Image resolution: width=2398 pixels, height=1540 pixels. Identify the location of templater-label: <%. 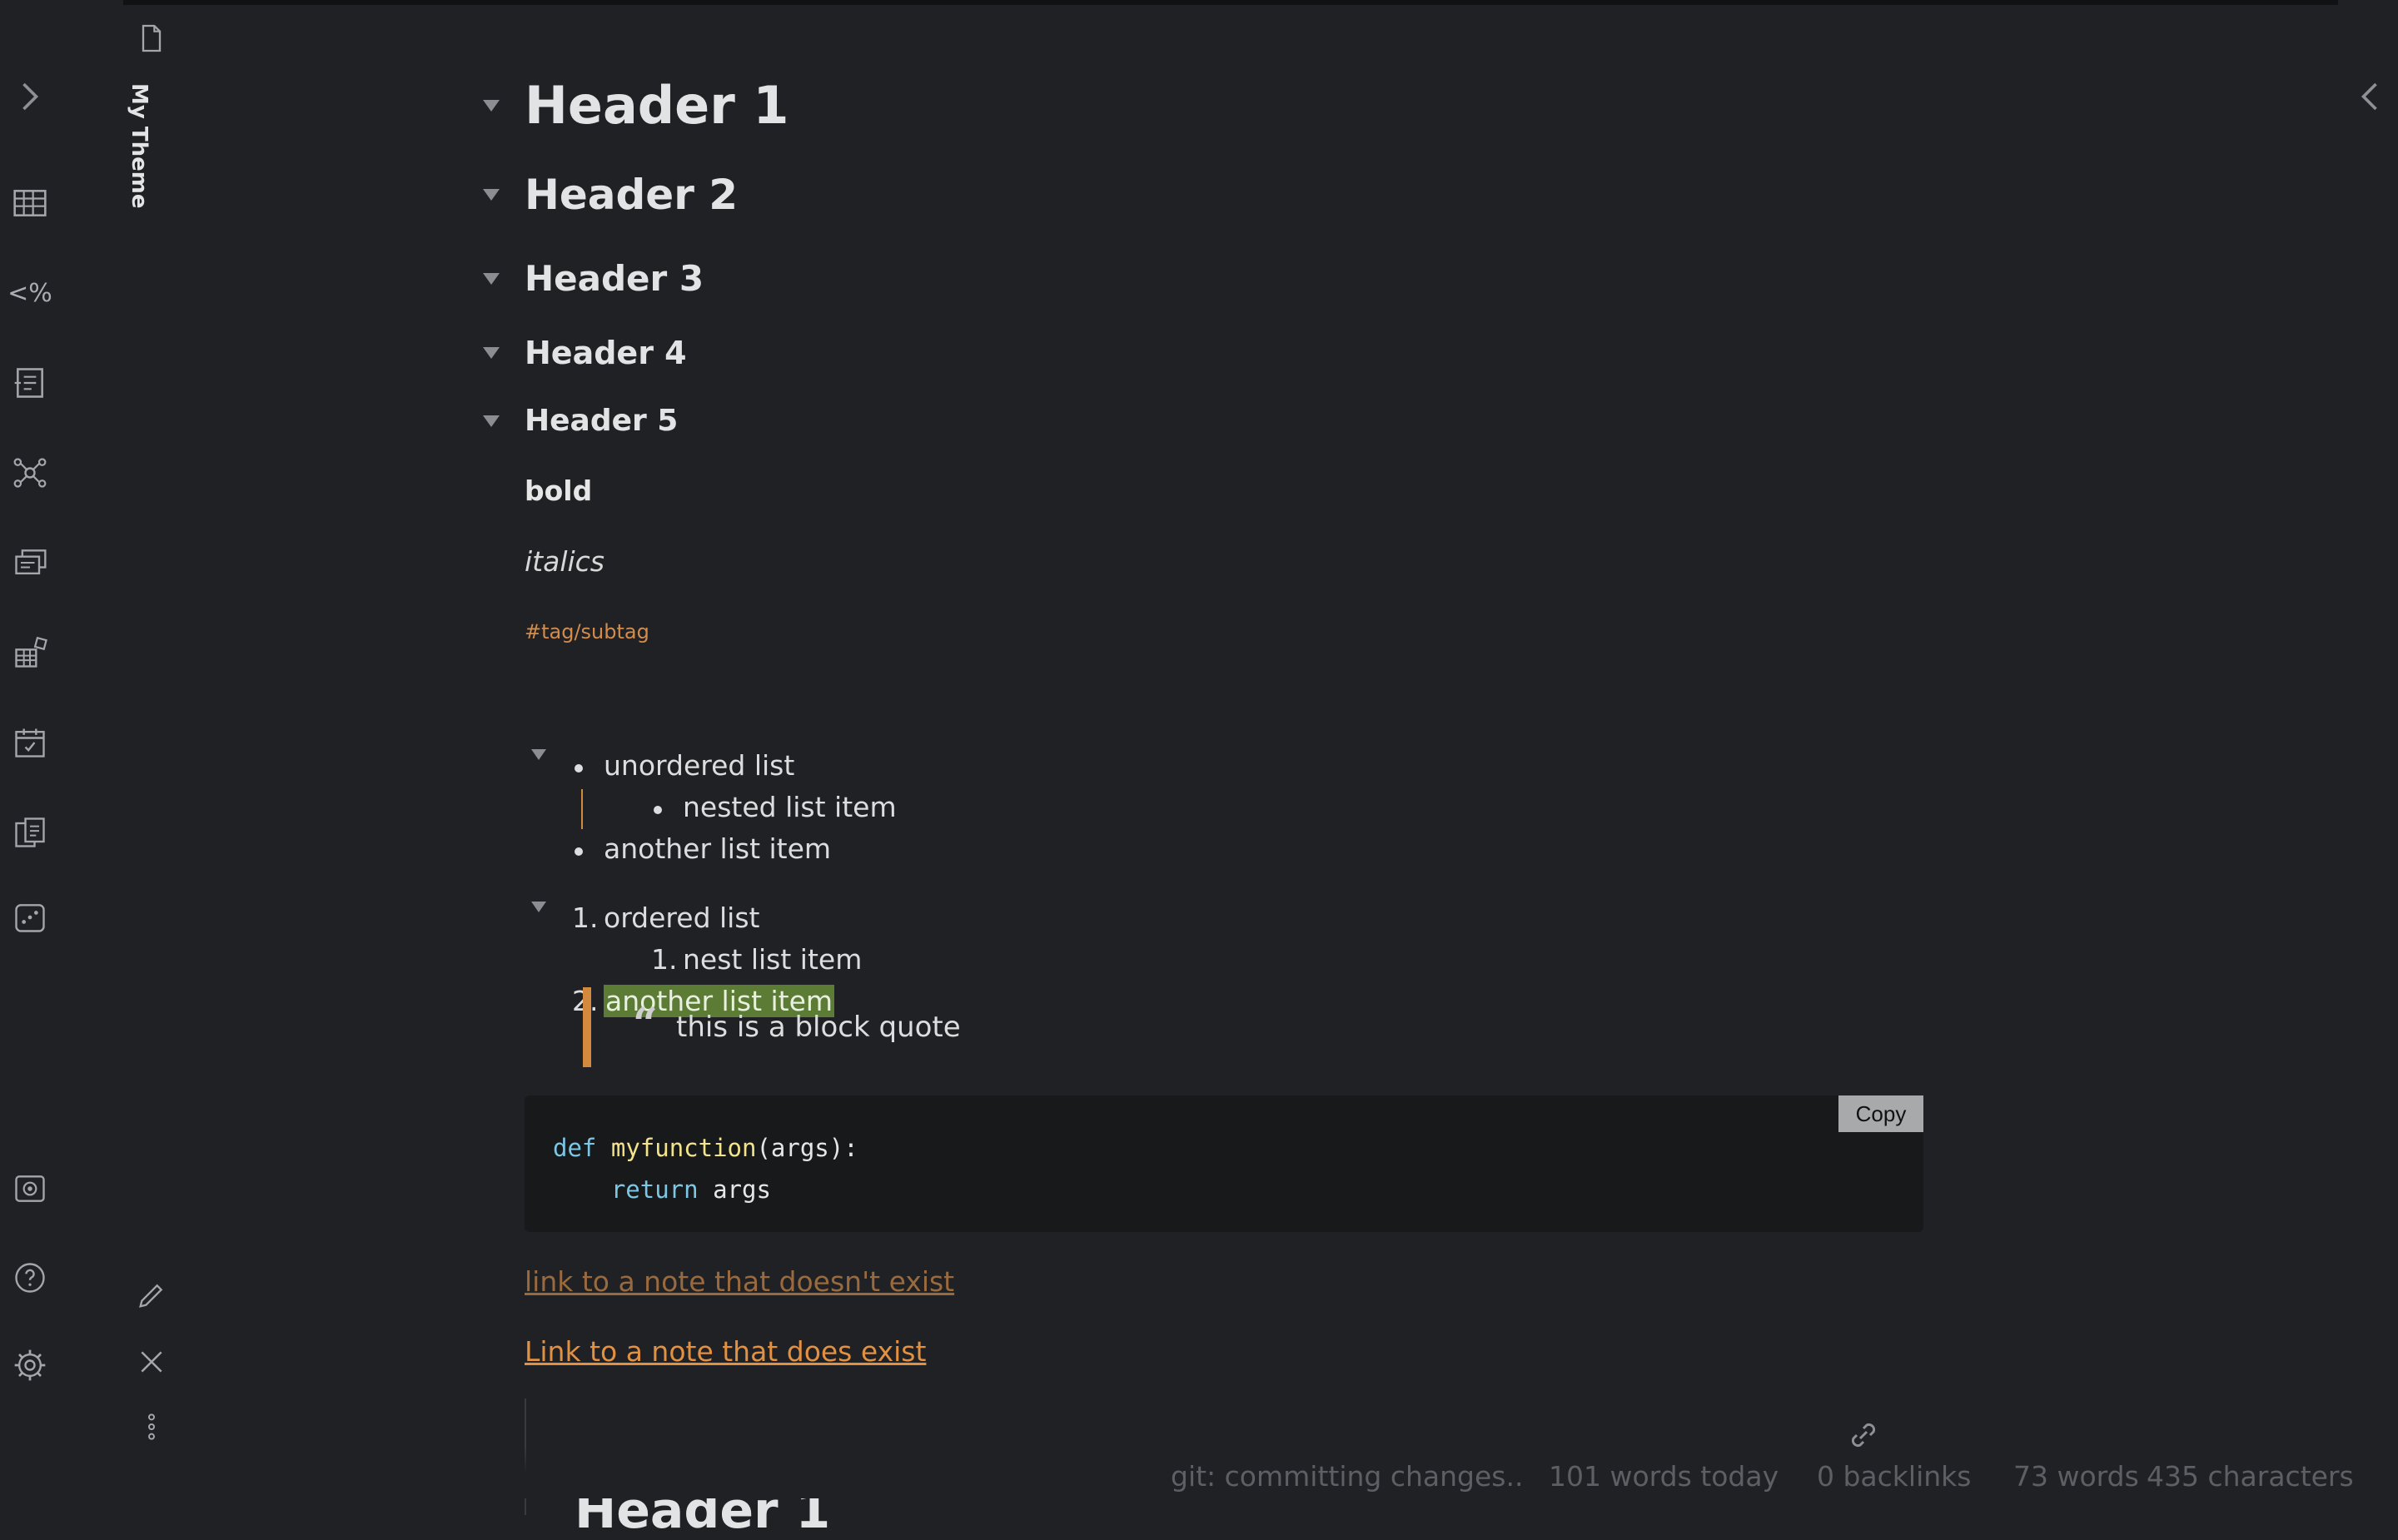
(29, 293).